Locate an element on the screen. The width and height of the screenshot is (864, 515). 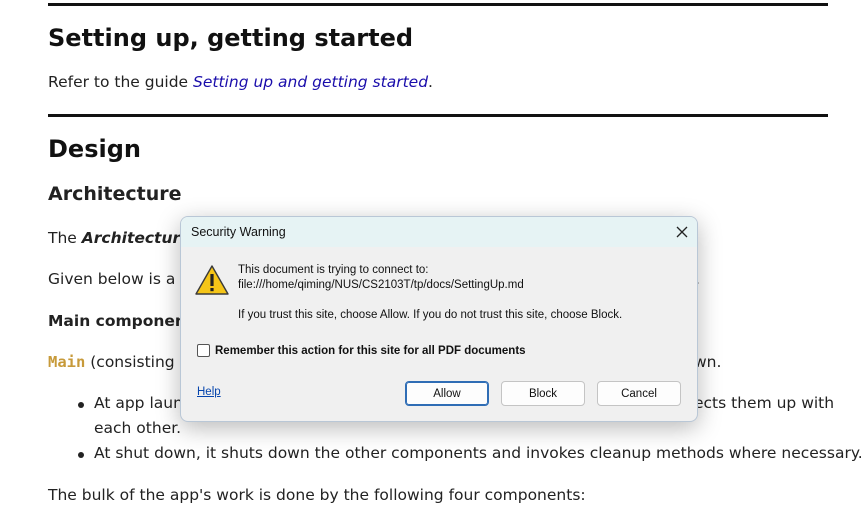
design-heading: Design is located at coordinates (94, 149).